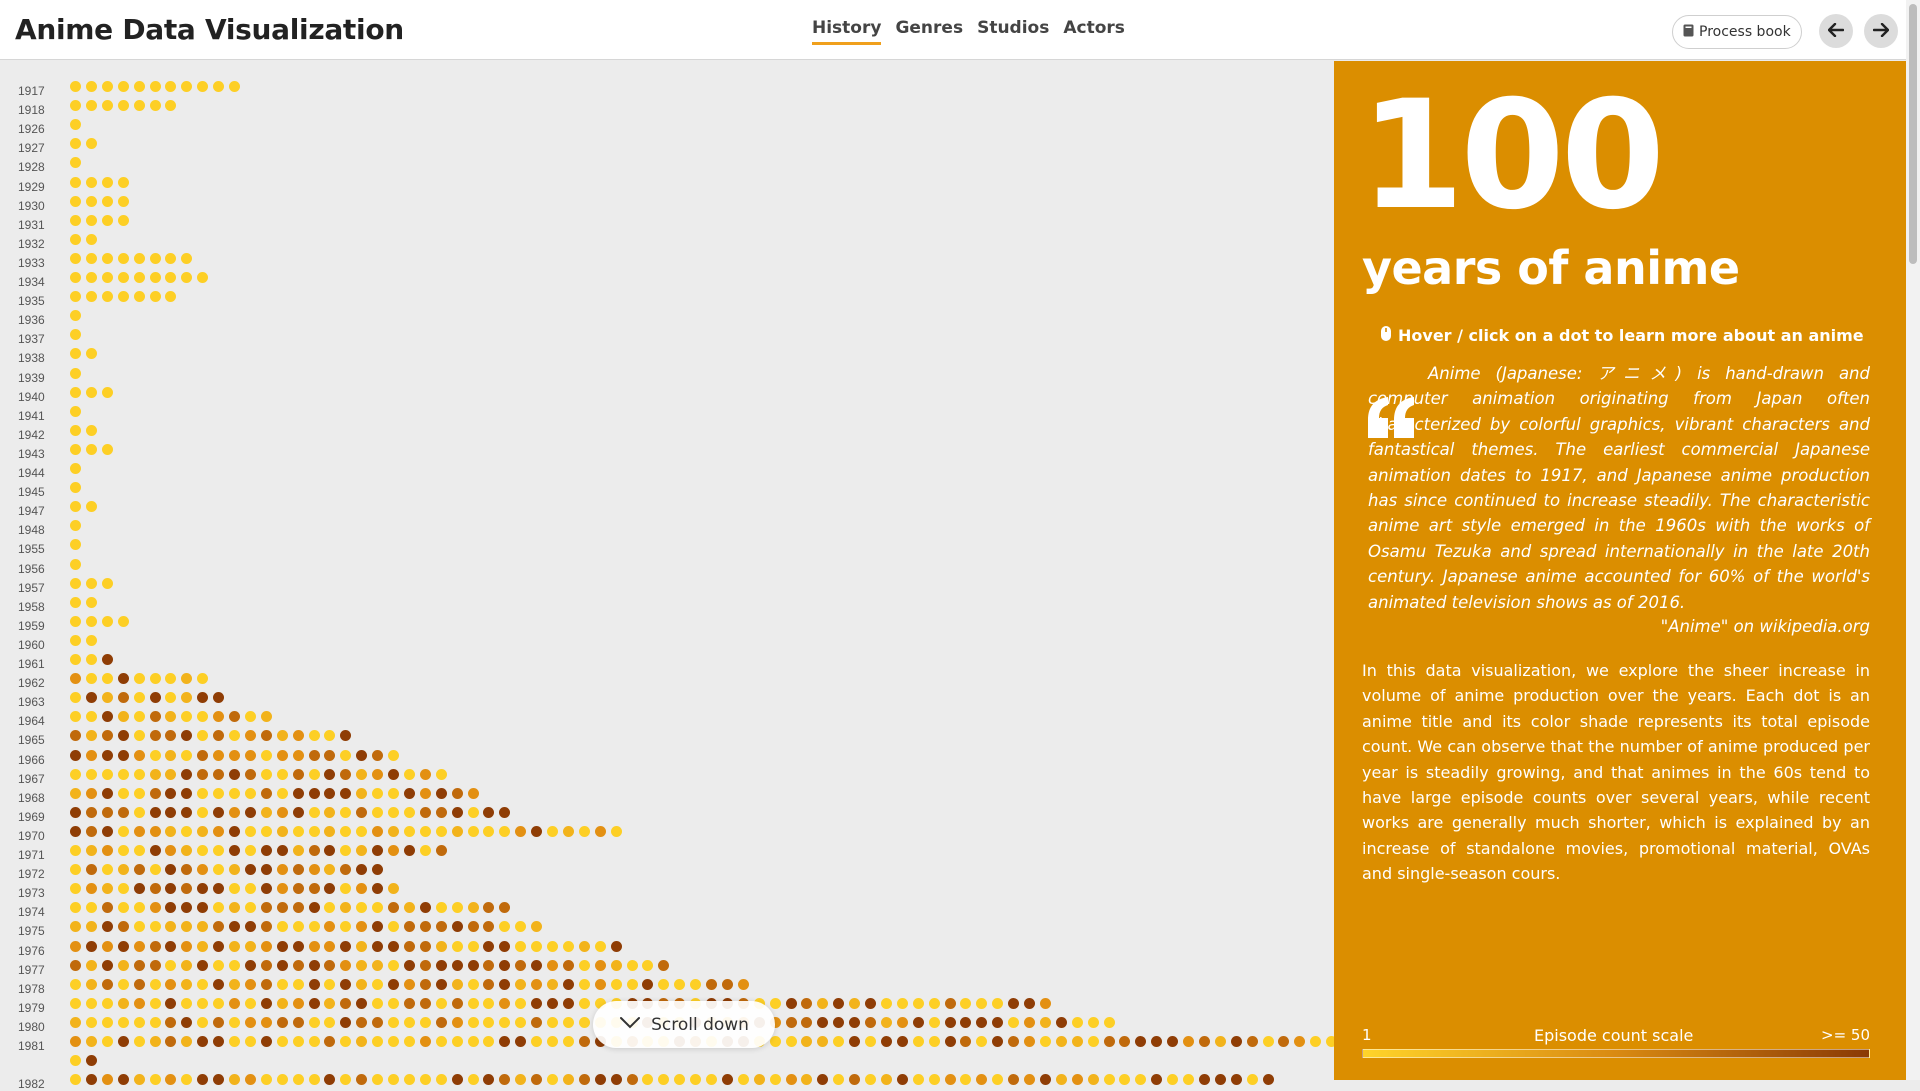  What do you see at coordinates (1737, 32) in the screenshot?
I see `process-book-button: Process book` at bounding box center [1737, 32].